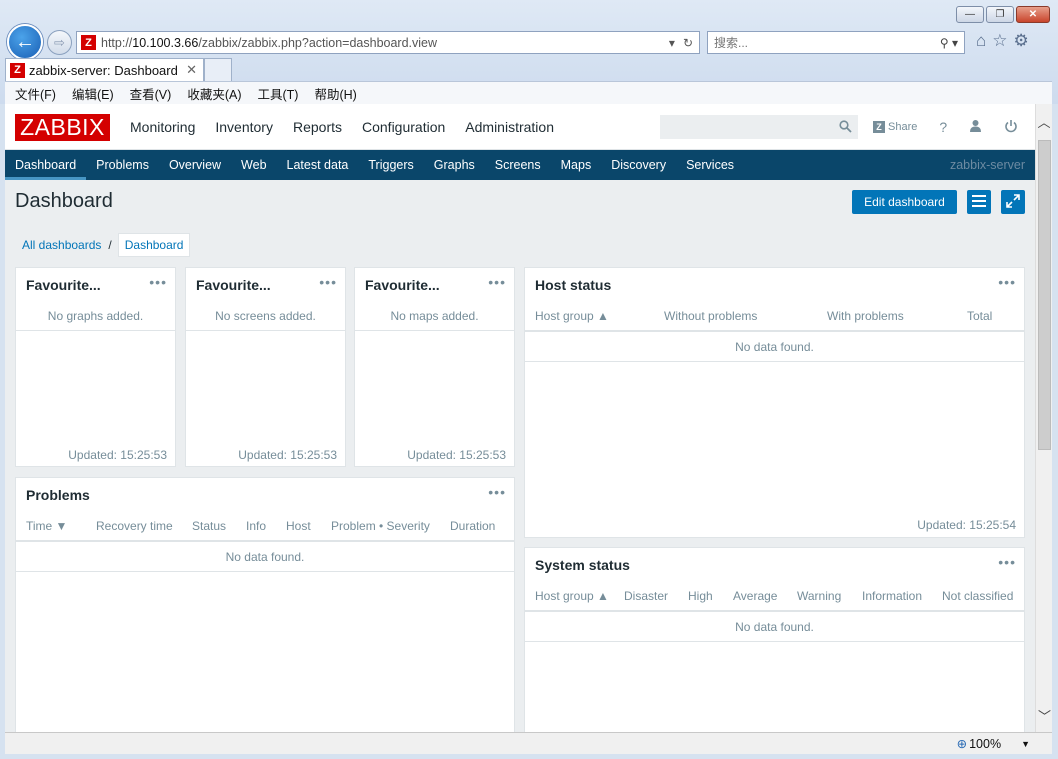 This screenshot has height=759, width=1058. Describe the element at coordinates (681, 43) in the screenshot. I see `address-tools: ▾ ↻` at that location.